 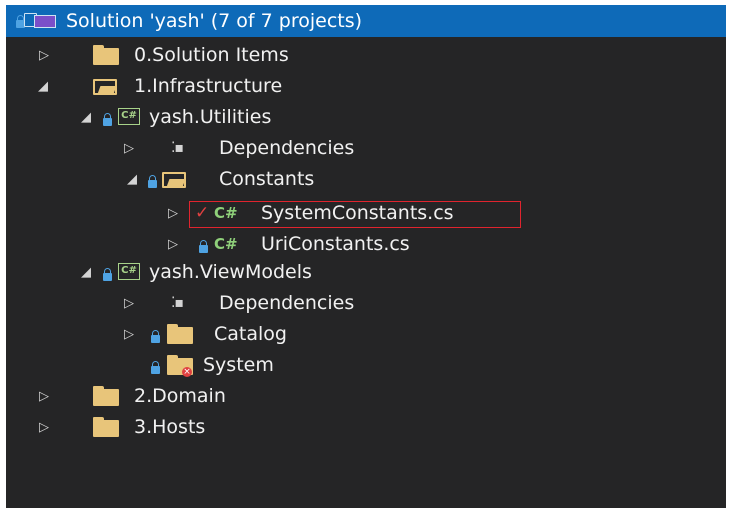 What do you see at coordinates (230, 272) in the screenshot?
I see `tree-item-label: yash.ViewModels` at bounding box center [230, 272].